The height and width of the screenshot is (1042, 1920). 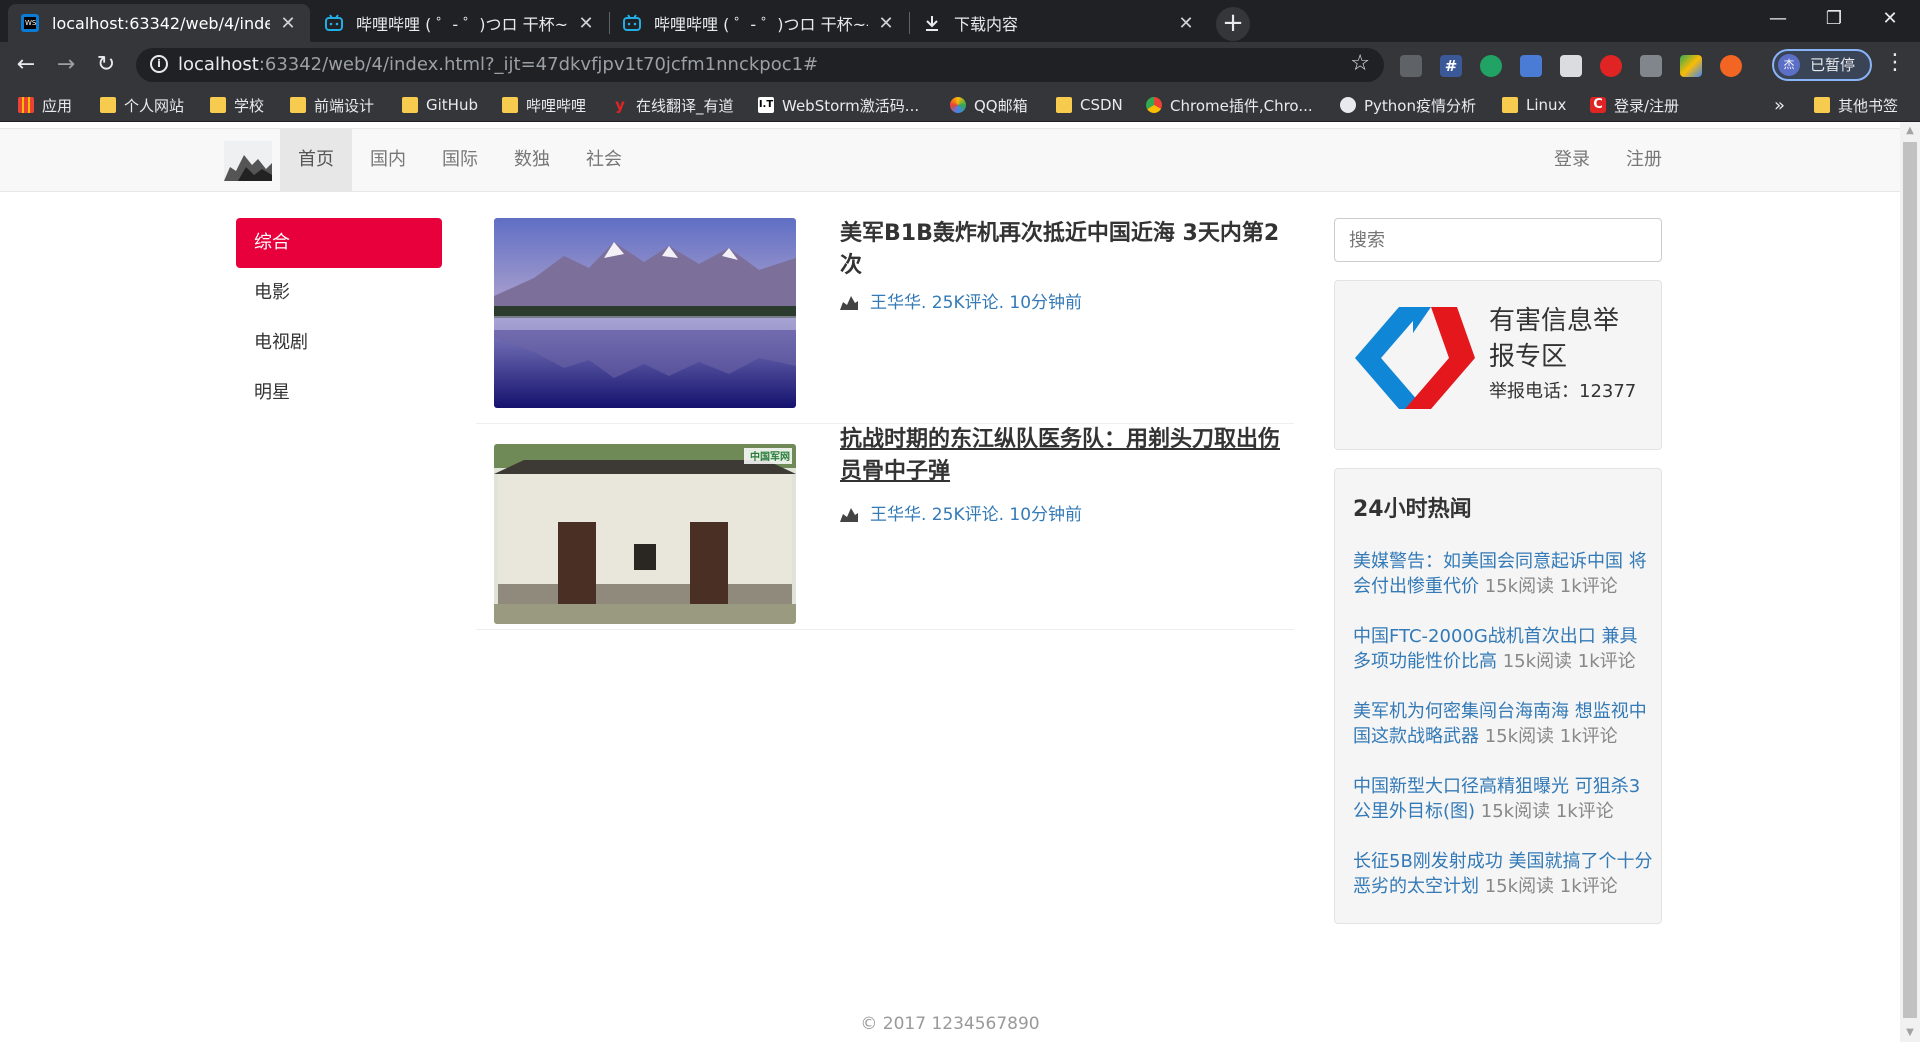 I want to click on old-house-photo: 中国军网, so click(x=645, y=534).